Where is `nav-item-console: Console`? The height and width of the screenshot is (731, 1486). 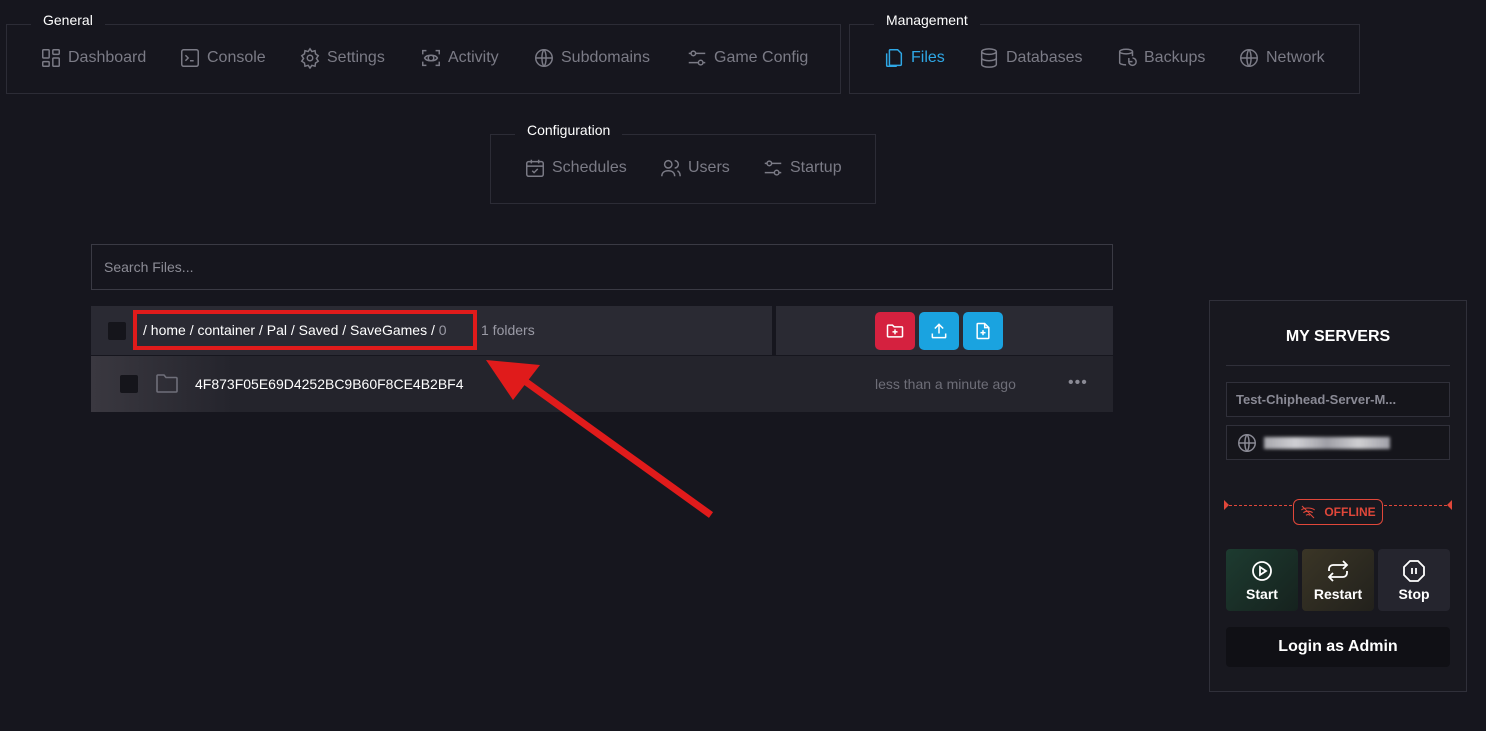
nav-item-console: Console is located at coordinates (222, 58).